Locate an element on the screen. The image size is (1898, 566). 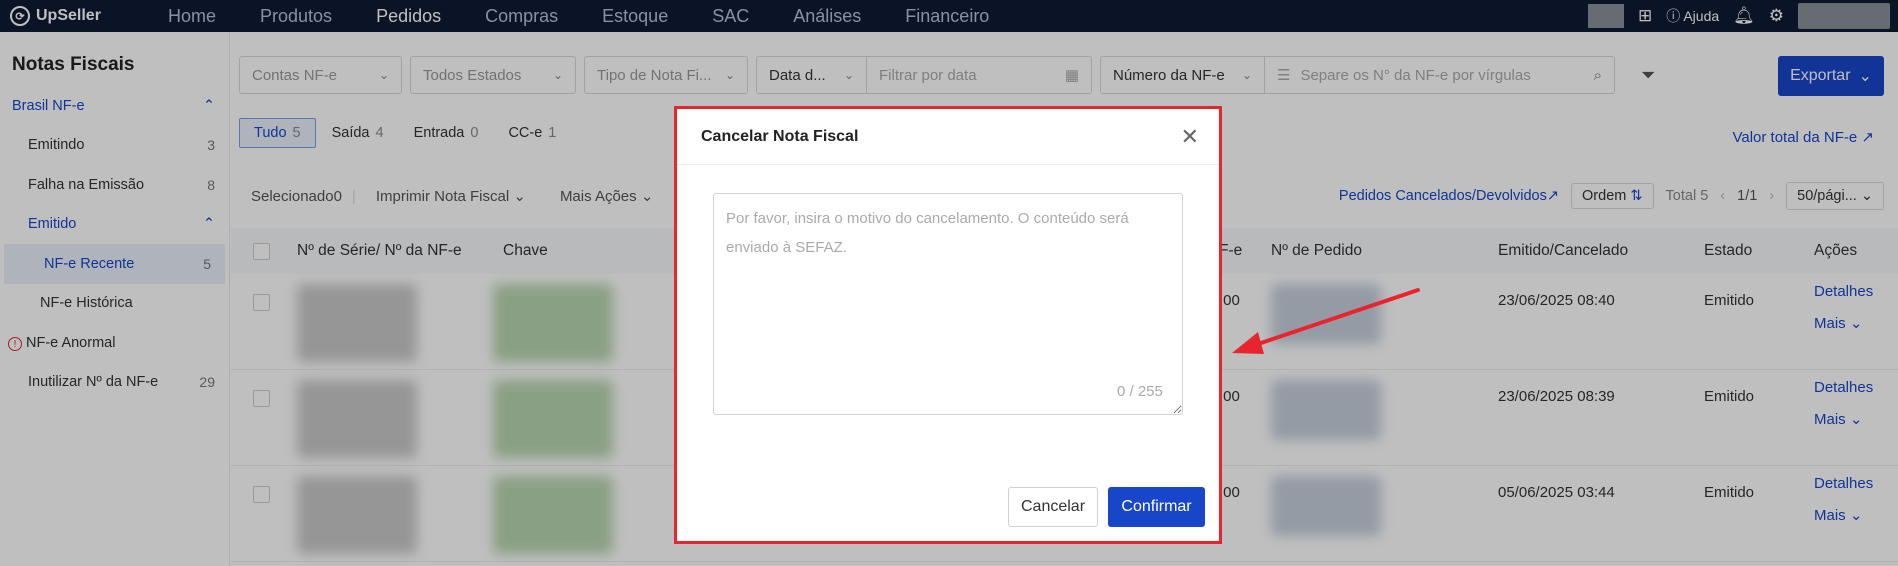
cancel-button: Cancelar is located at coordinates (1053, 507).